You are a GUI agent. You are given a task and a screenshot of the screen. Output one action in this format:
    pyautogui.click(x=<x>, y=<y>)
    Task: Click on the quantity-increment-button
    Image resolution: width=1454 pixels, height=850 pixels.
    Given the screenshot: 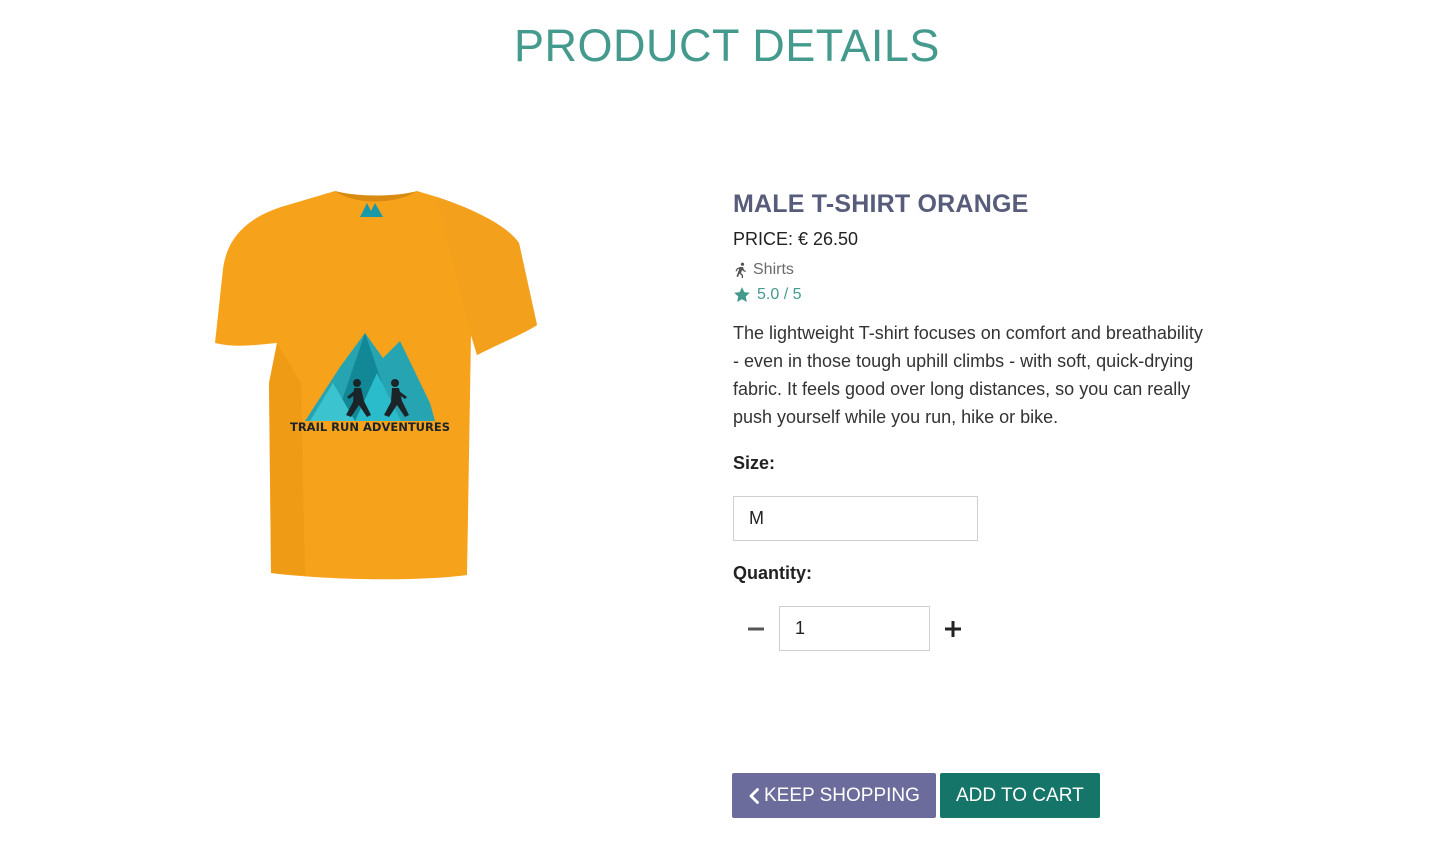 What is the action you would take?
    pyautogui.click(x=953, y=628)
    